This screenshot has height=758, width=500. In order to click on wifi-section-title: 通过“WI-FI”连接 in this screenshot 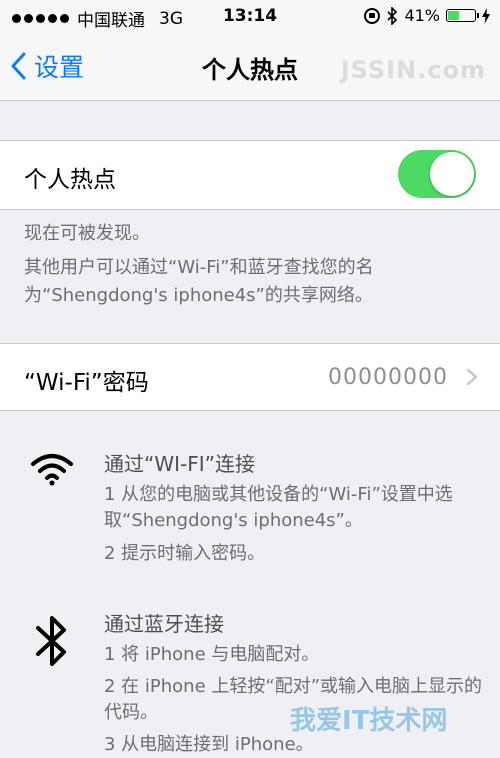, I will do `click(180, 464)`.